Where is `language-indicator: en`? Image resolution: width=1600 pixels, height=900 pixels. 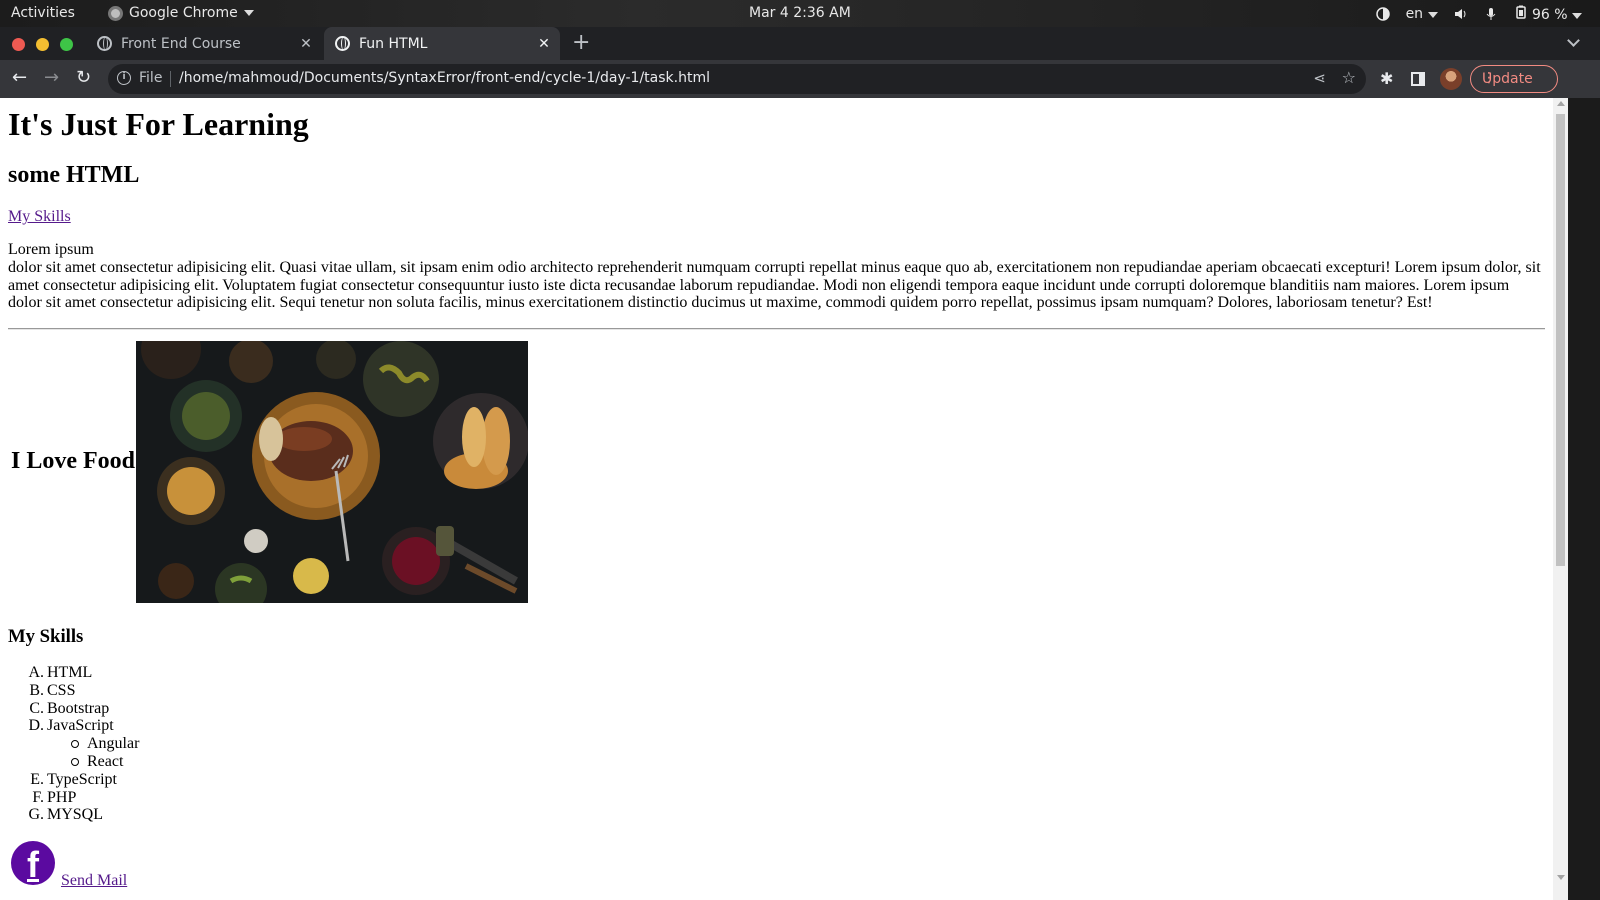 language-indicator: en is located at coordinates (1422, 14).